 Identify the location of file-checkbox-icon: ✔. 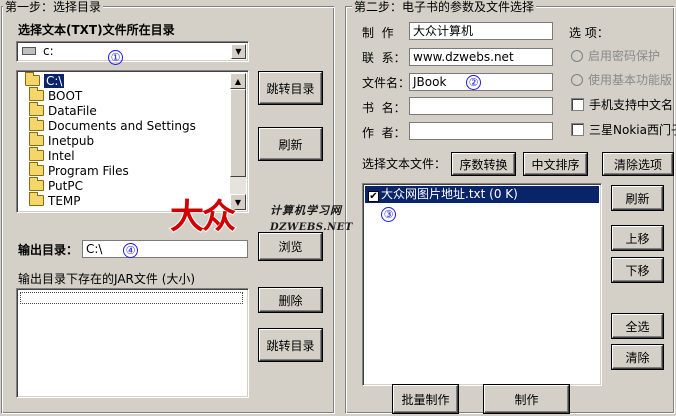
(373, 196).